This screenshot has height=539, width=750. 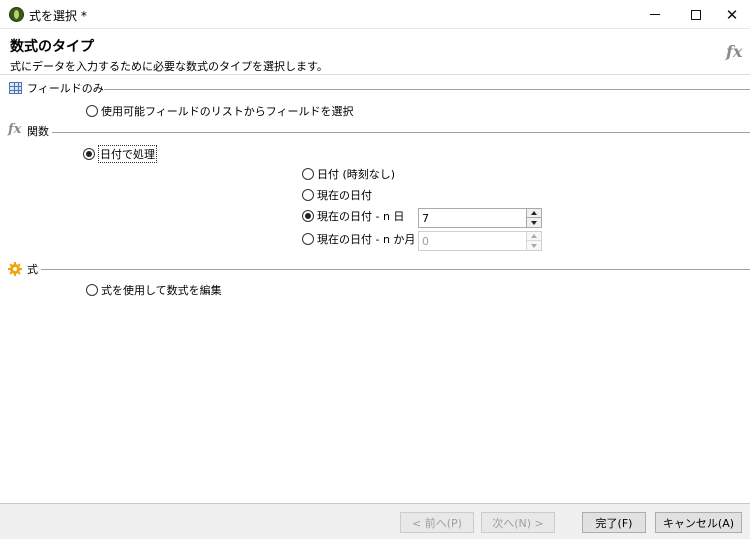 I want to click on months-spinner-up-button, so click(x=533, y=236).